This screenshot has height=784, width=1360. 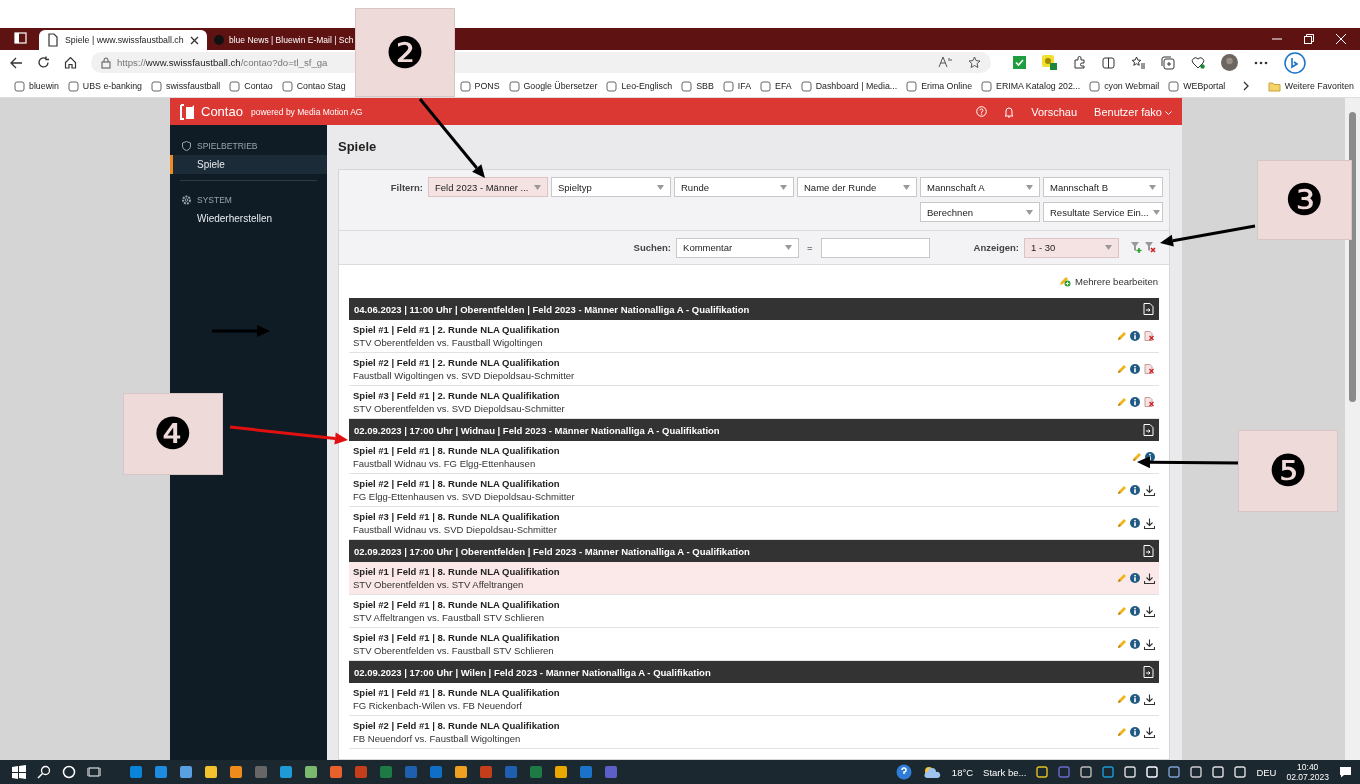 I want to click on filter-select: Berechnen, so click(x=980, y=212).